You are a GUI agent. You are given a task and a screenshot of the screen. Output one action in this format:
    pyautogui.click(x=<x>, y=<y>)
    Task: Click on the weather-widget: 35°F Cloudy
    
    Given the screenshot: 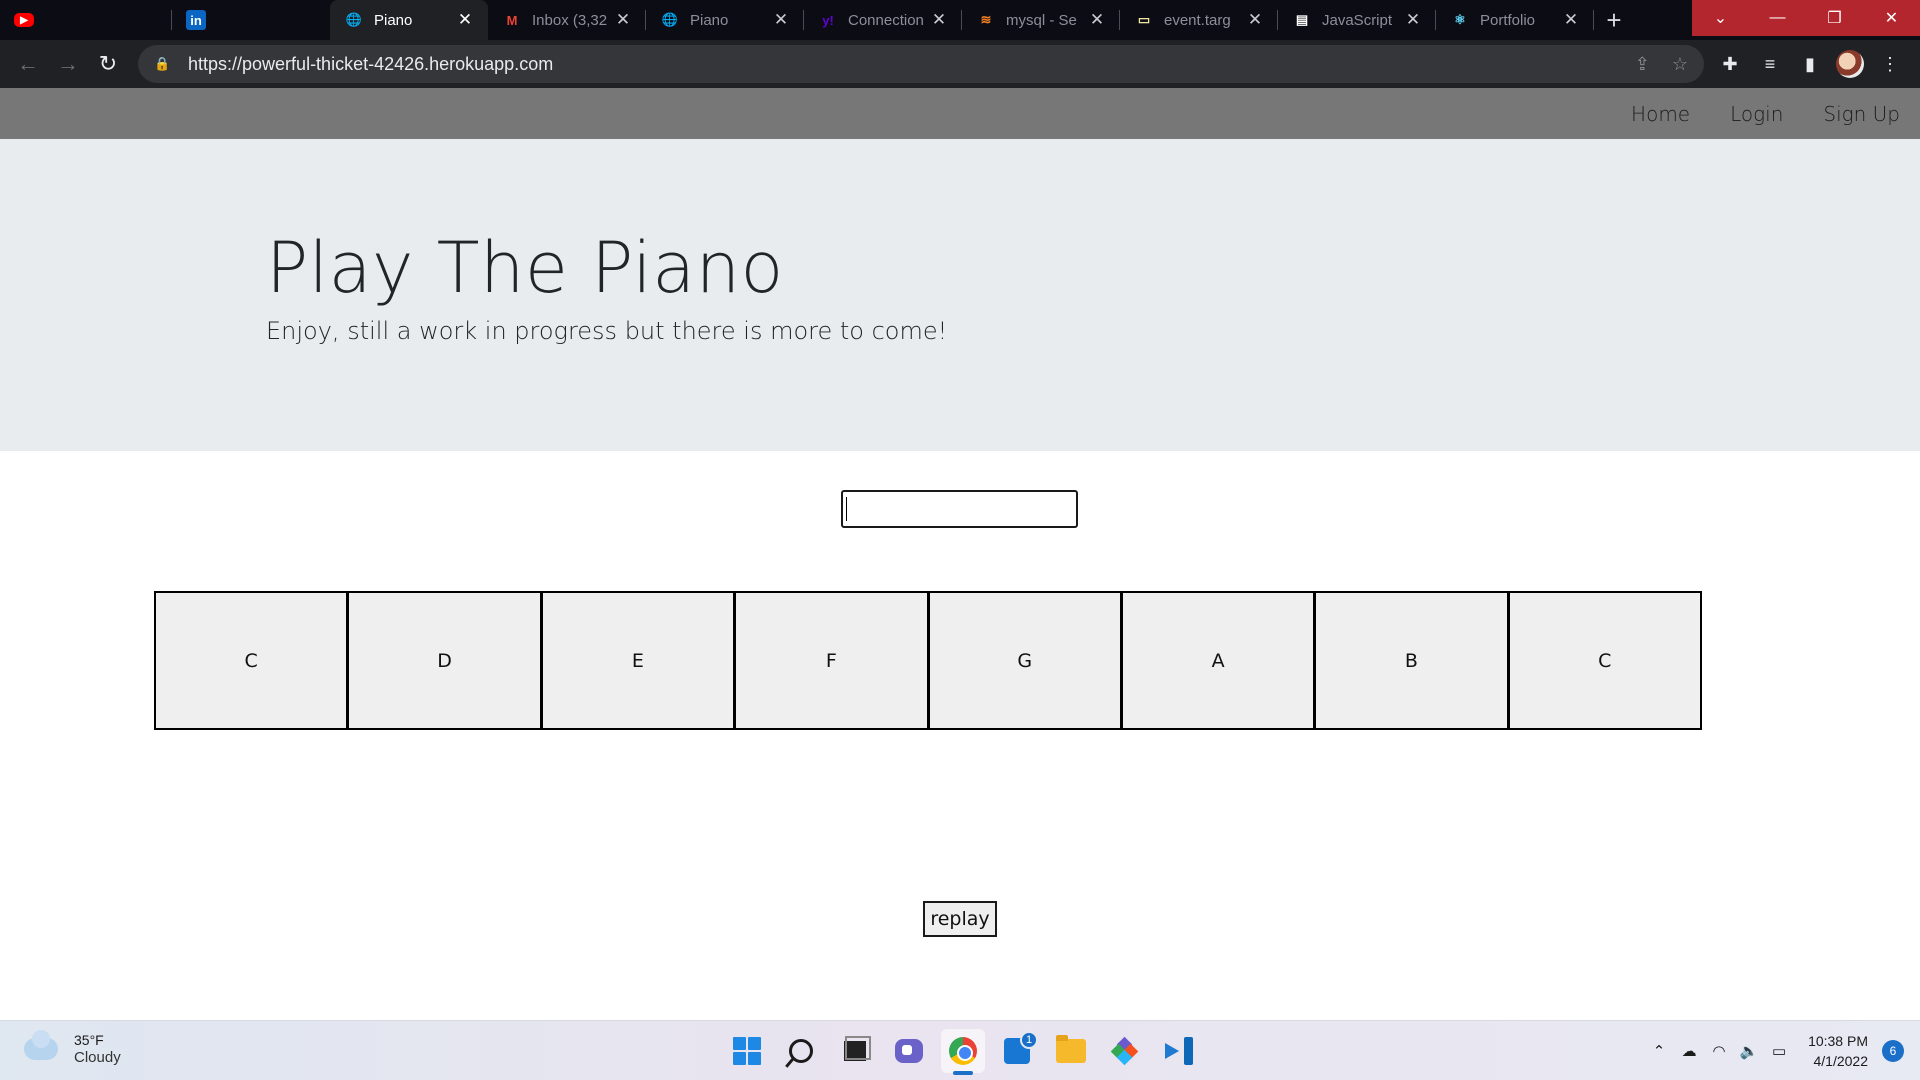 What is the action you would take?
    pyautogui.click(x=72, y=1048)
    